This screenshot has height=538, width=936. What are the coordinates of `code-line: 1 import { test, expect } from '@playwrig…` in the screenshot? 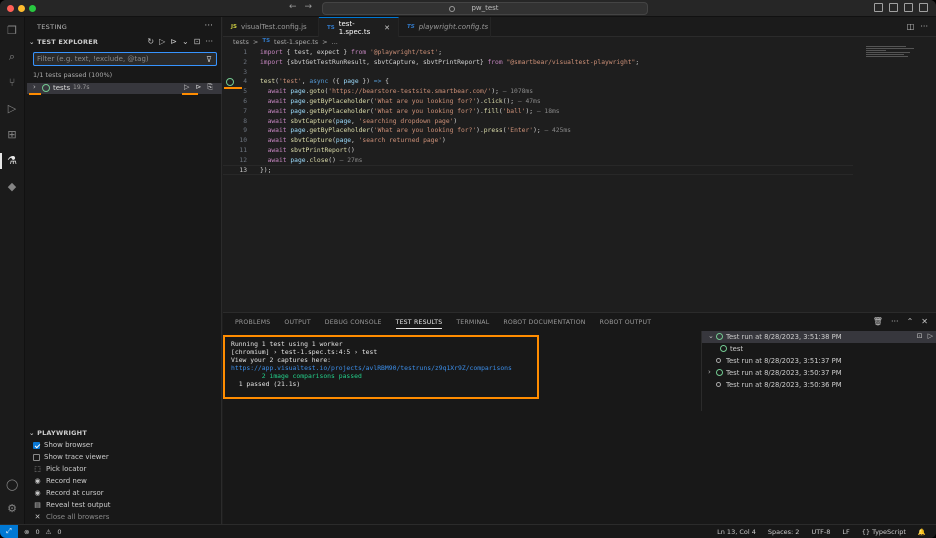 It's located at (533, 53).